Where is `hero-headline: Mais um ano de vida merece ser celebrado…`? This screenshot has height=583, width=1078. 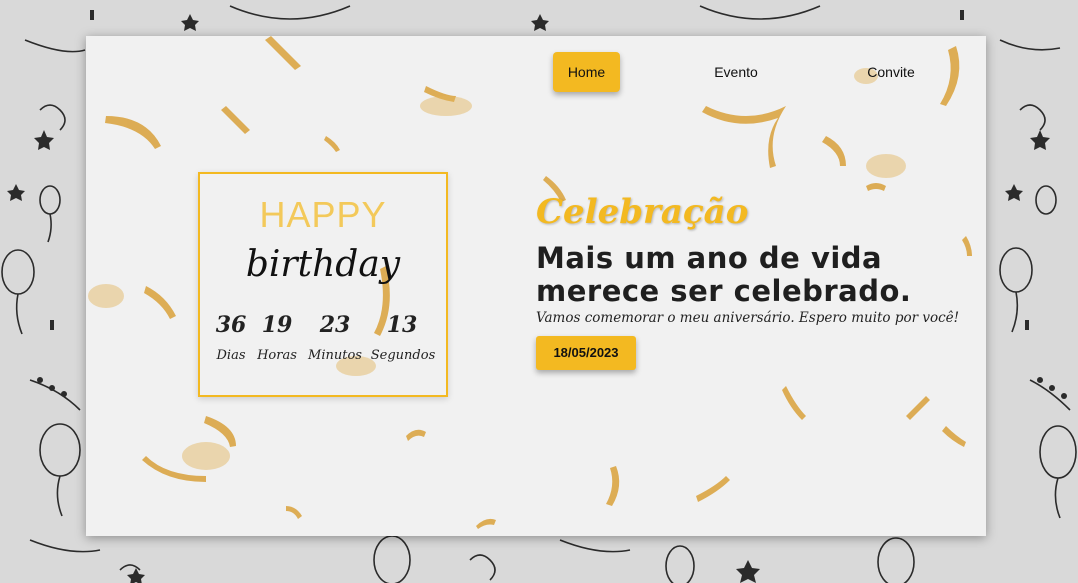 hero-headline: Mais um ano de vida merece ser celebrado… is located at coordinates (724, 274).